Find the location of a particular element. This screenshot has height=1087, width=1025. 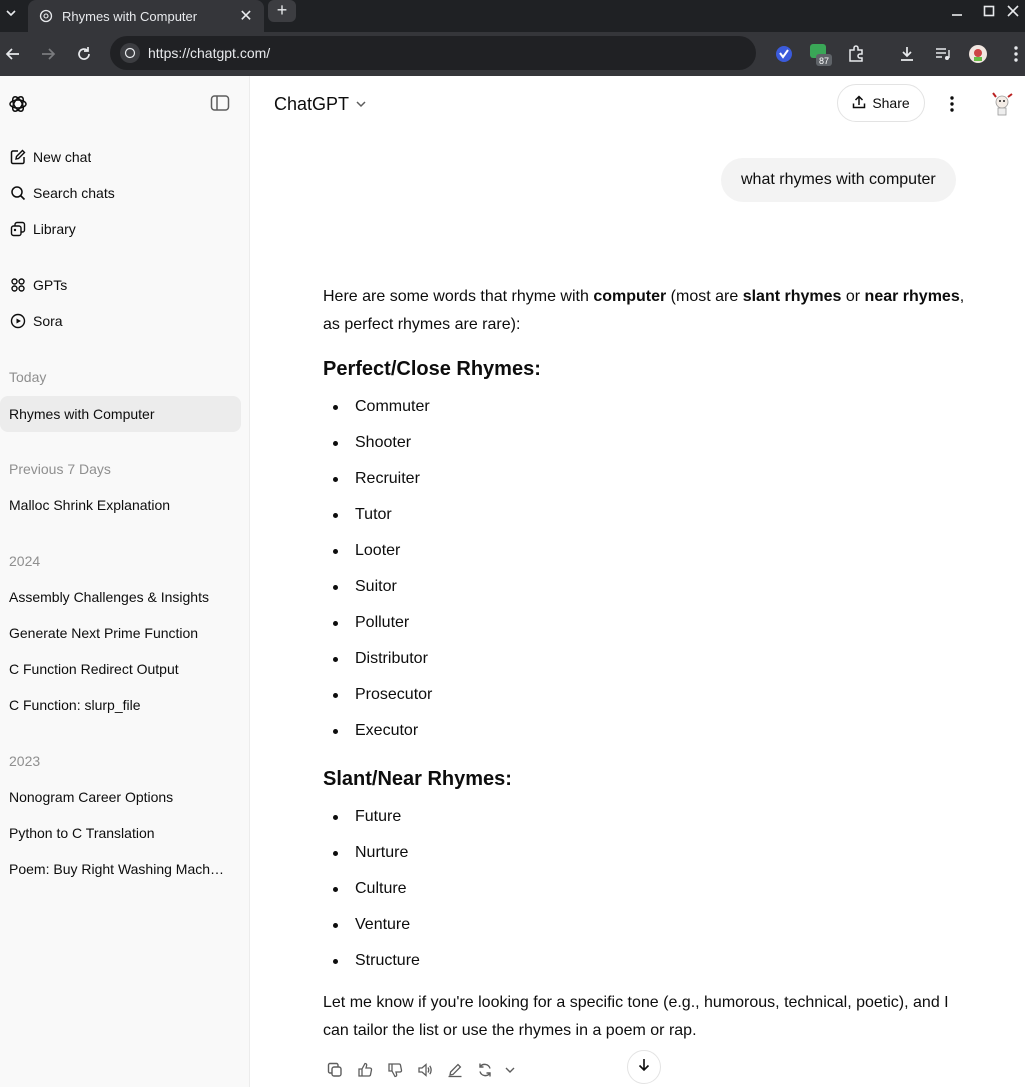

list-item: Distributor is located at coordinates (648, 659).